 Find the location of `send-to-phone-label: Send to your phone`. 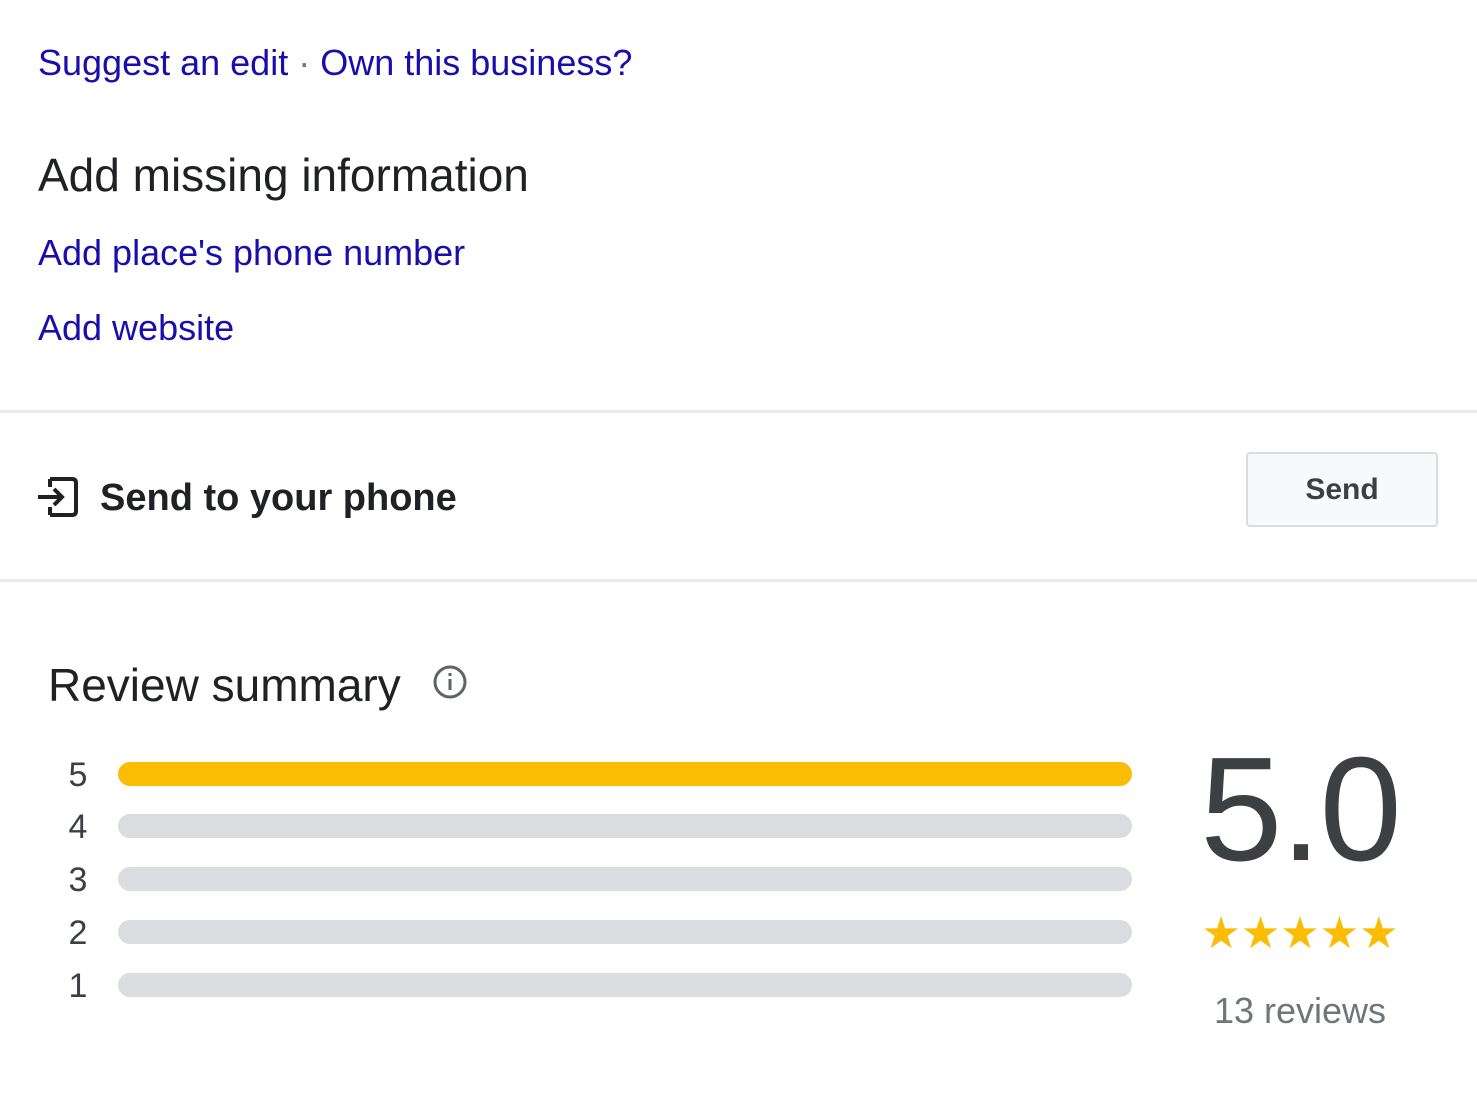

send-to-phone-label: Send to your phone is located at coordinates (278, 498).